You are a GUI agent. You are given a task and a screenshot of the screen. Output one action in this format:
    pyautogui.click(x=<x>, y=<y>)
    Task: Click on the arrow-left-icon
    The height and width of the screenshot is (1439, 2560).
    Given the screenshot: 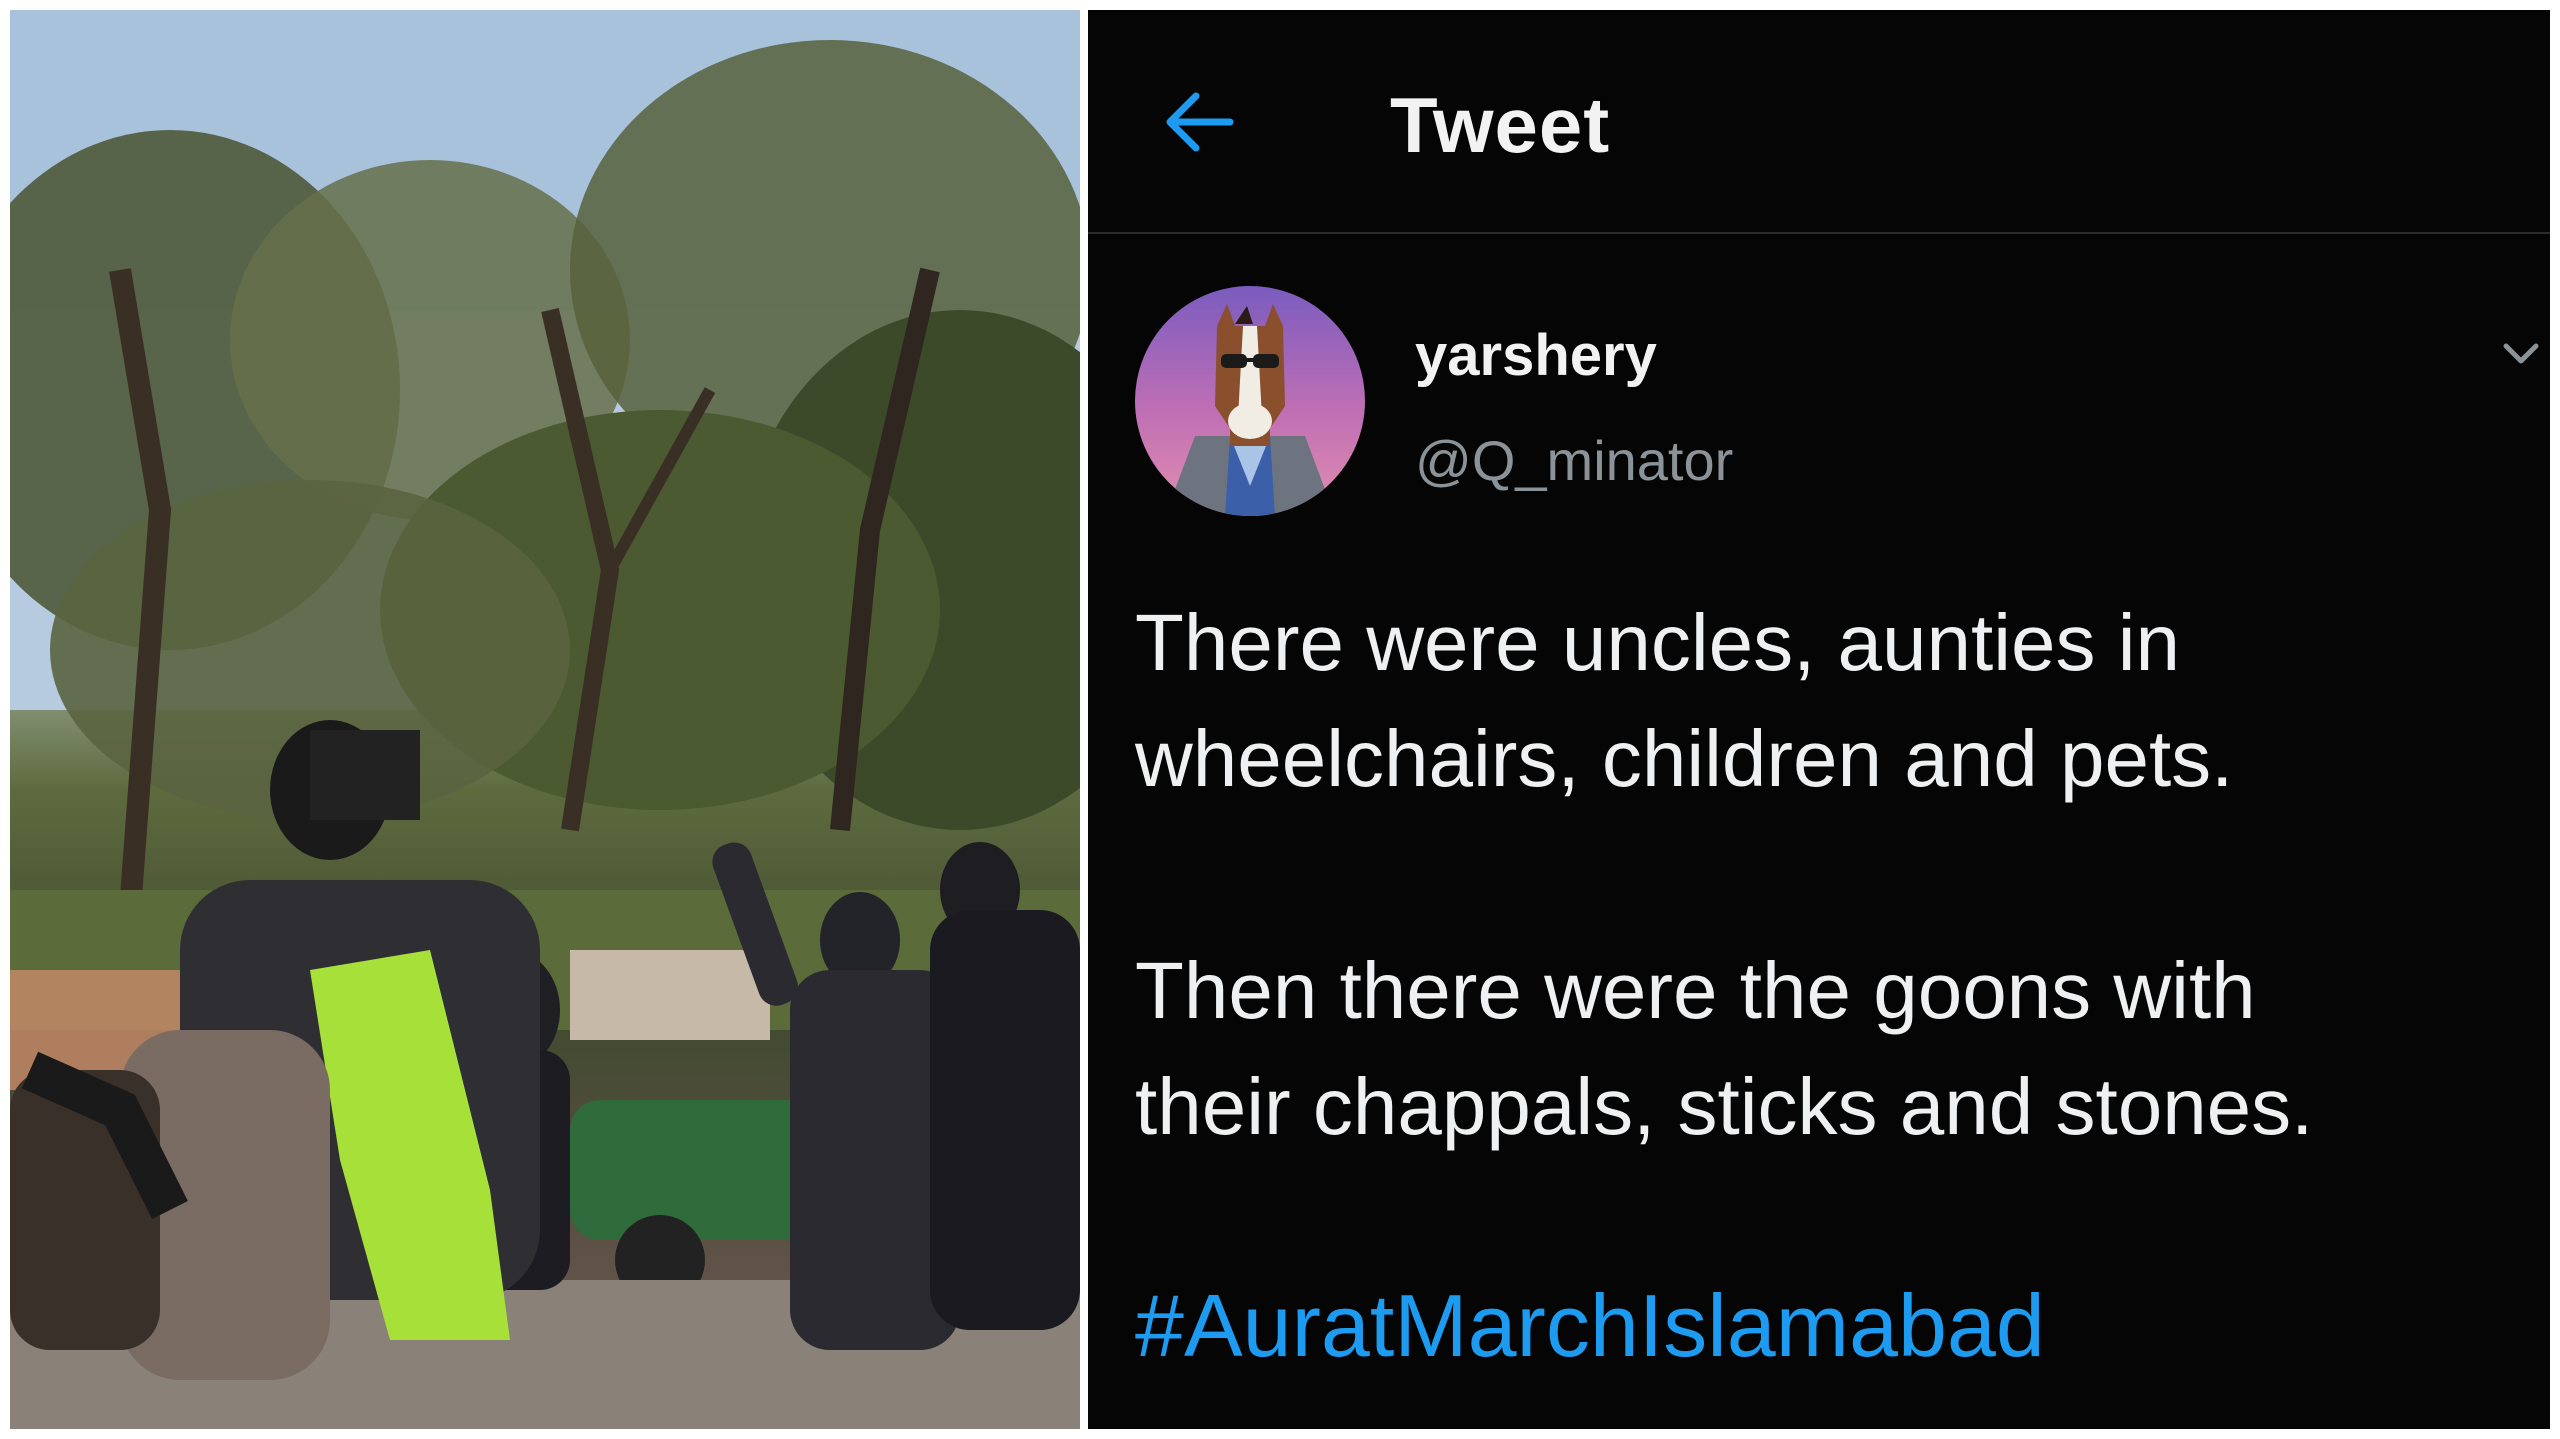 What is the action you would take?
    pyautogui.click(x=1200, y=122)
    